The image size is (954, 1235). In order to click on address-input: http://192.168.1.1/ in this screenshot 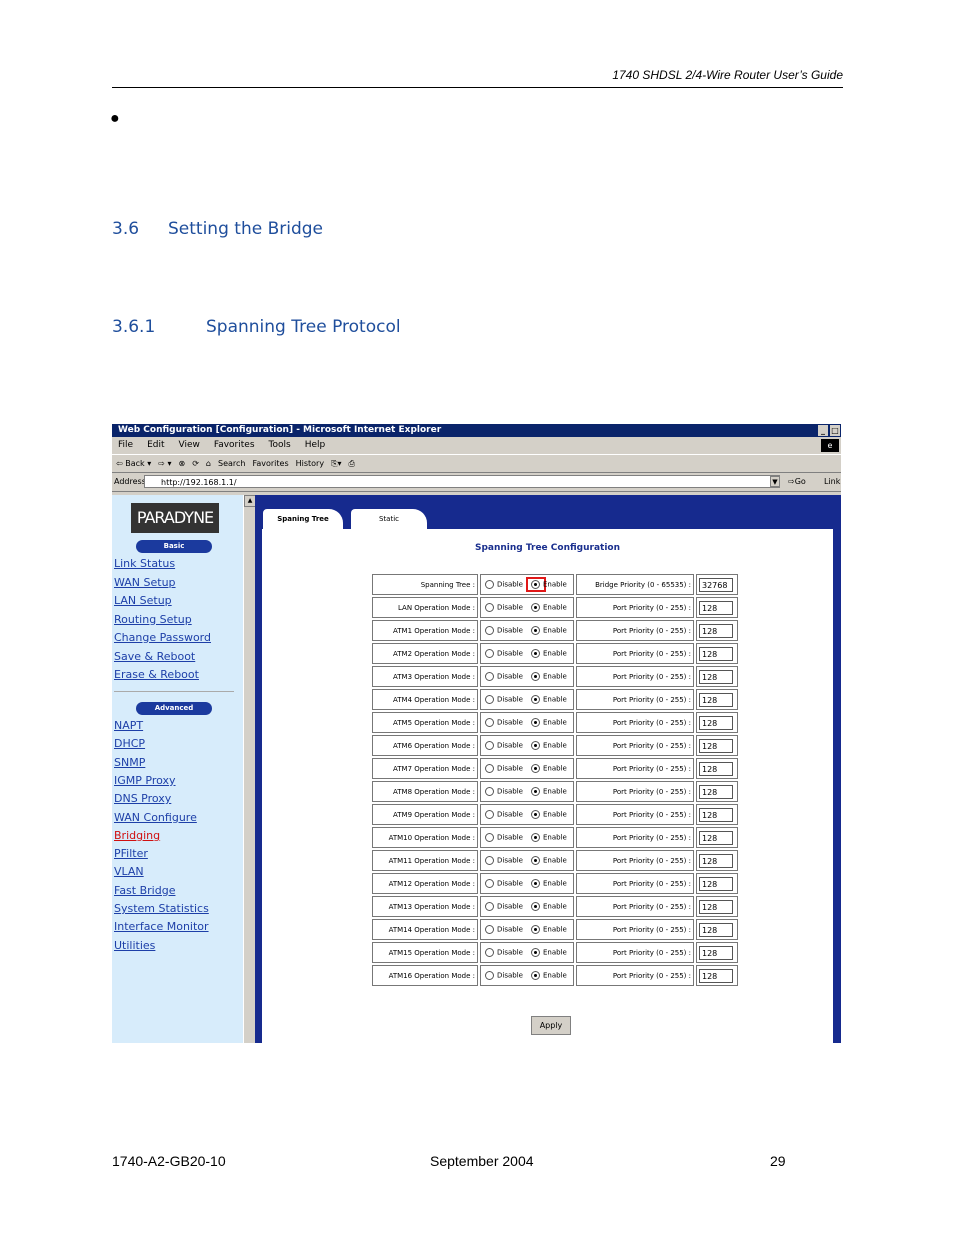, I will do `click(462, 481)`.